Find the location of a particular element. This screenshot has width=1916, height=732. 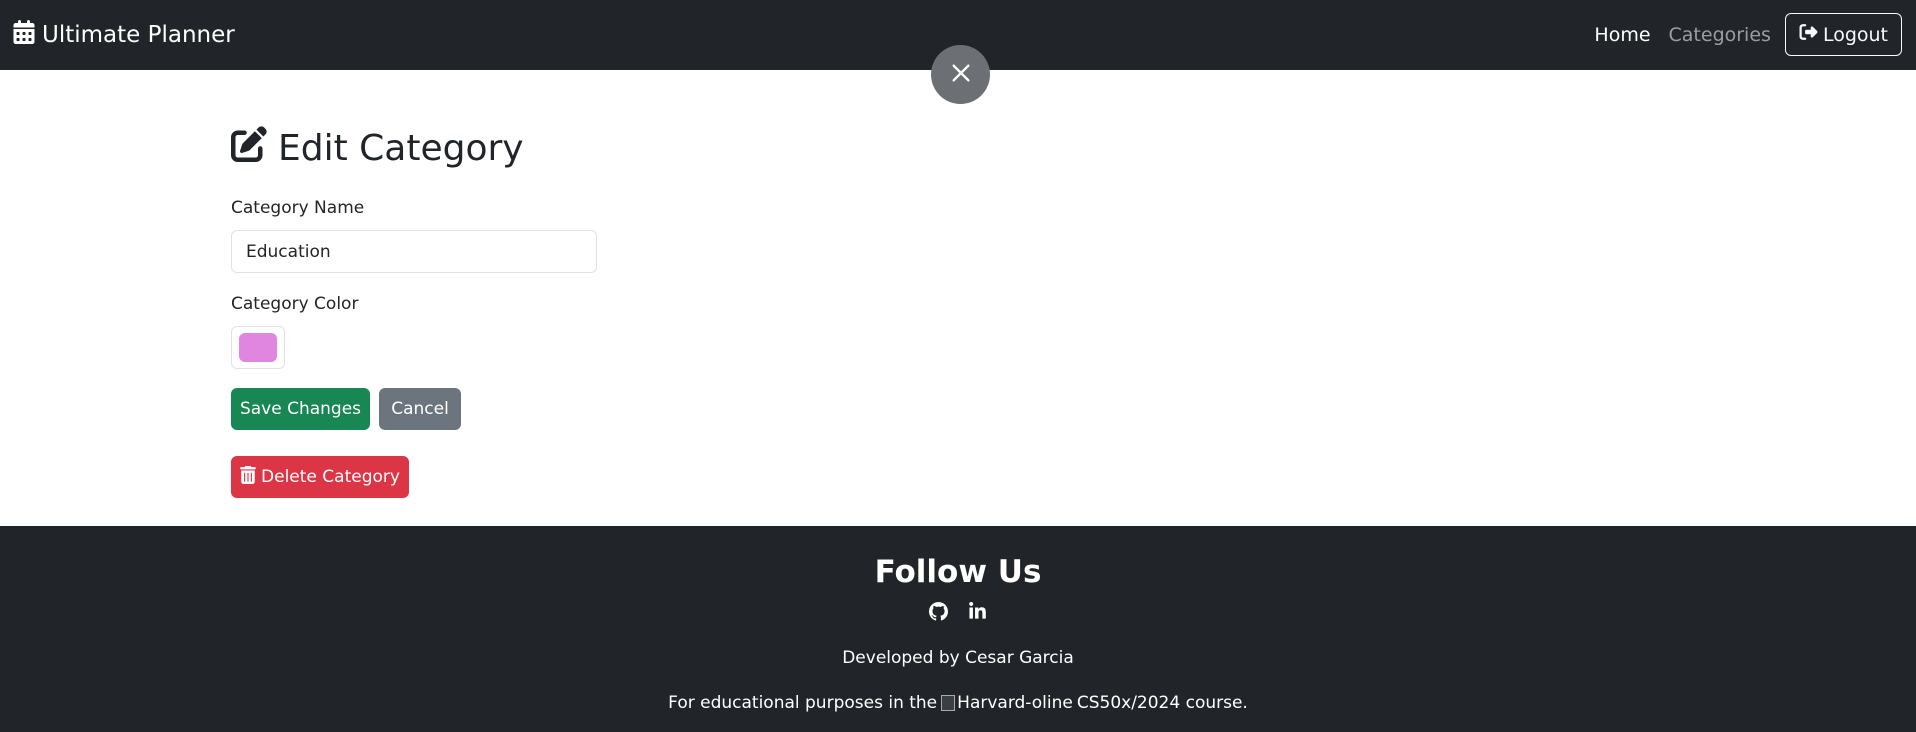

edit-icon is located at coordinates (254, 148).